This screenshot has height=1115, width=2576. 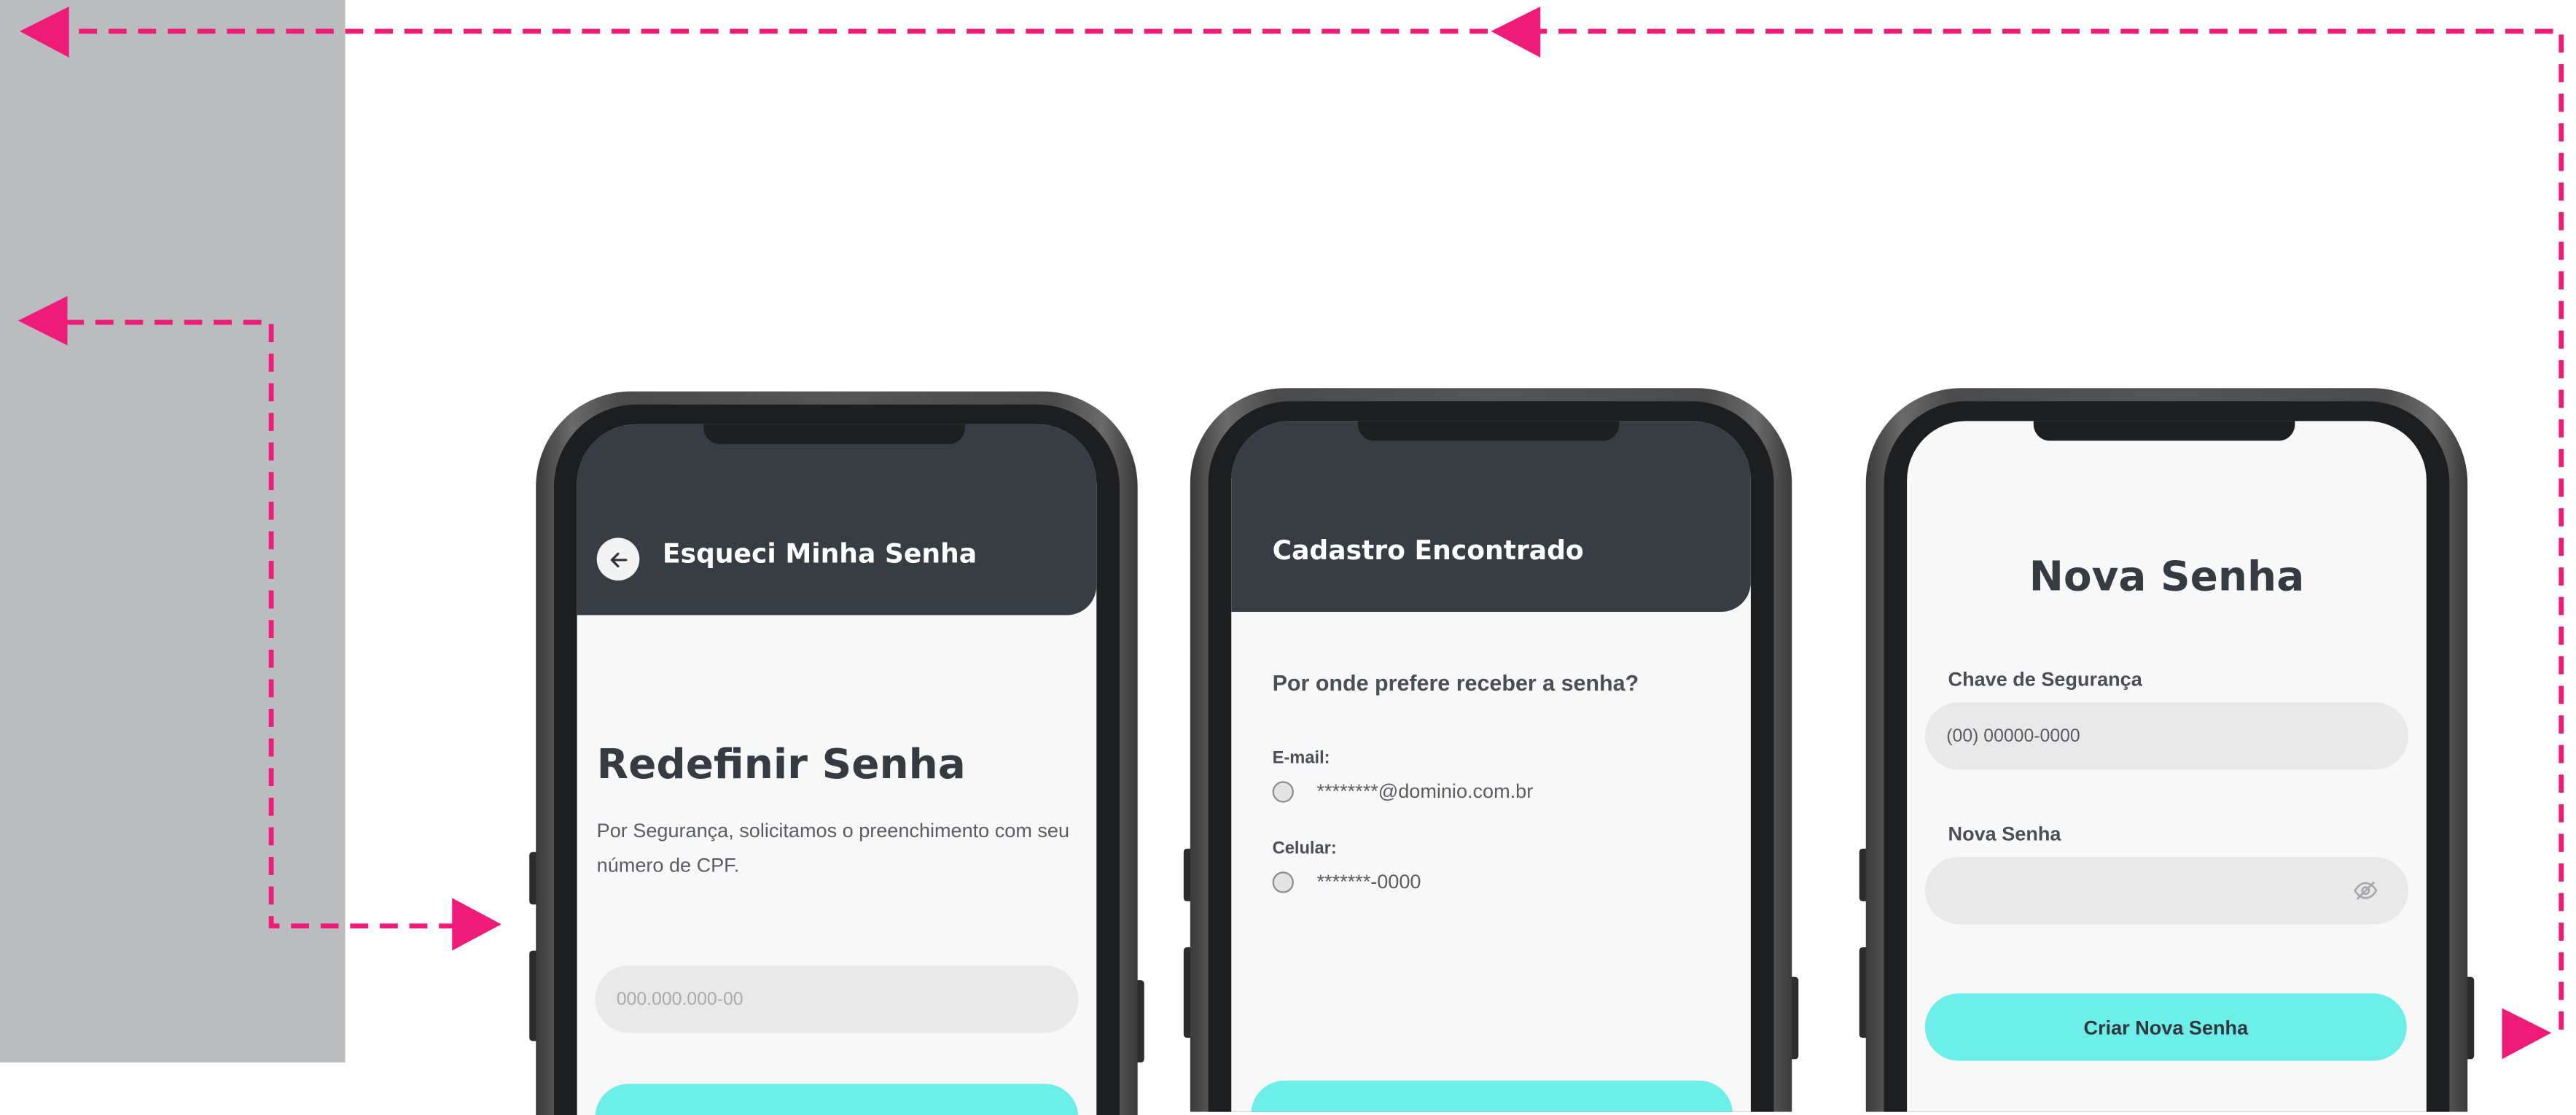 I want to click on page-title: Redefinir Senha, so click(x=781, y=763).